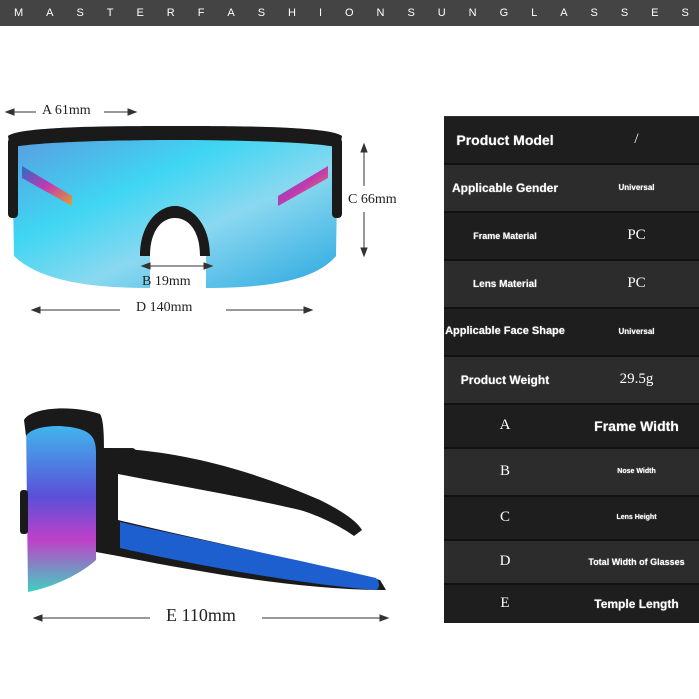  I want to click on spec-value: Frame Width, so click(636, 425).